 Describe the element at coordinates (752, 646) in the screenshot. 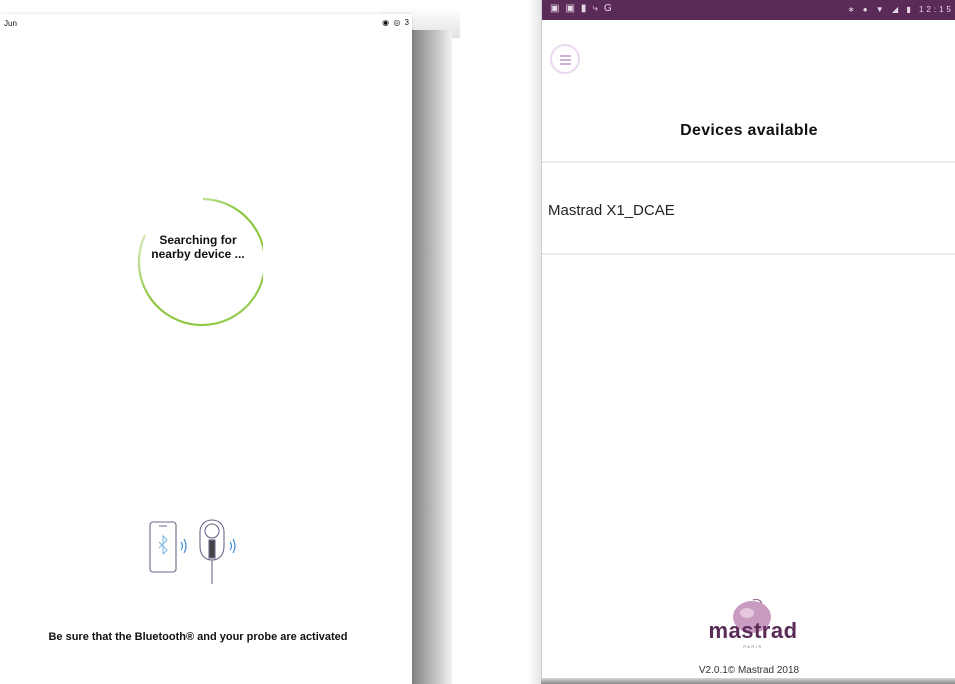

I see `logo-tagline: PARIS` at that location.